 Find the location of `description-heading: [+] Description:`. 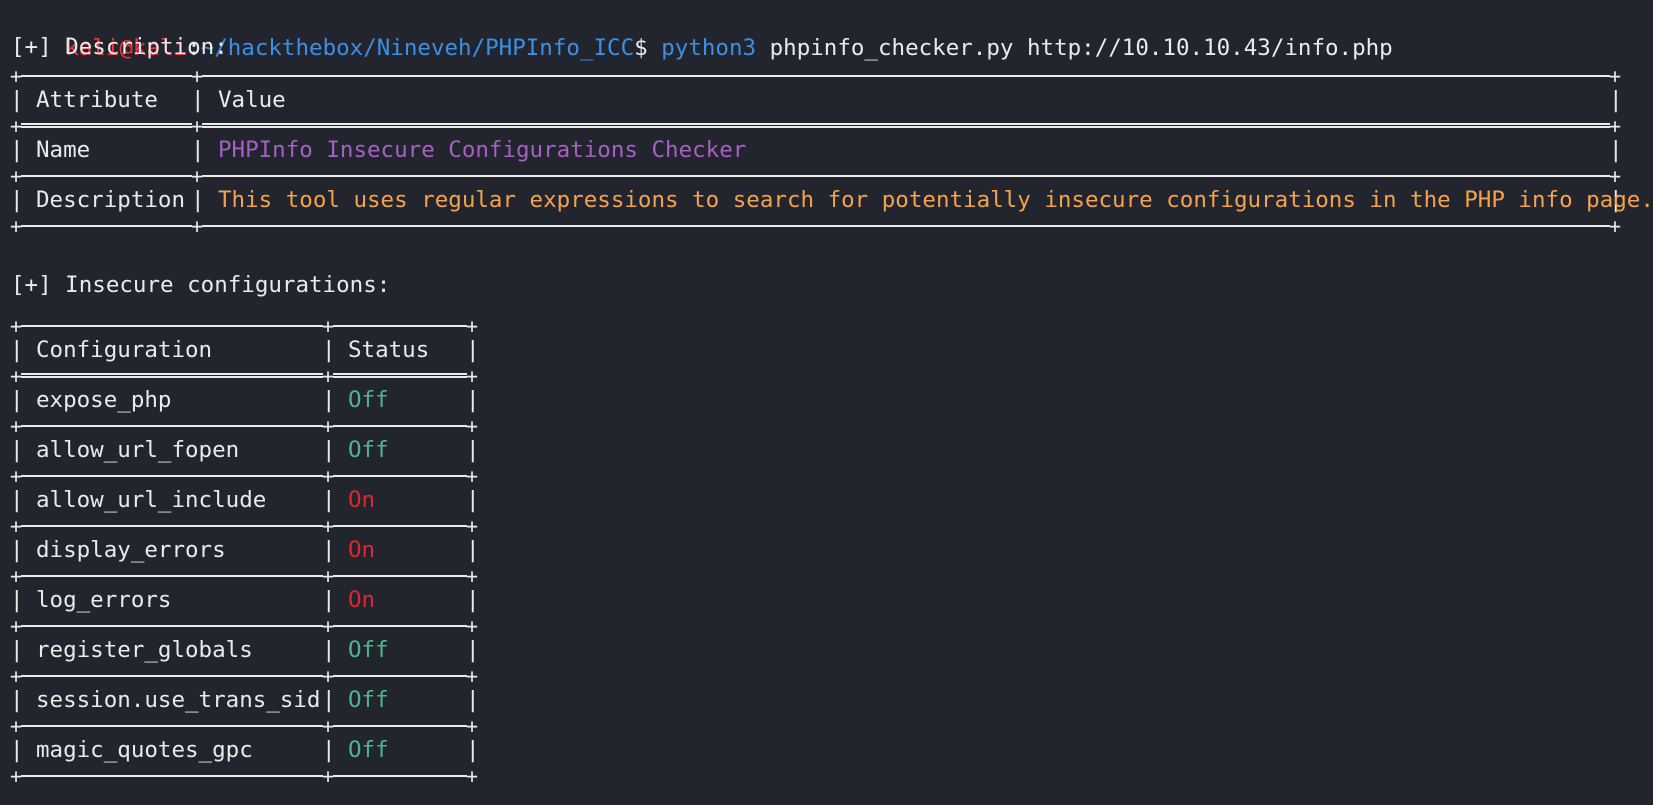

description-heading: [+] Description: is located at coordinates (119, 47).